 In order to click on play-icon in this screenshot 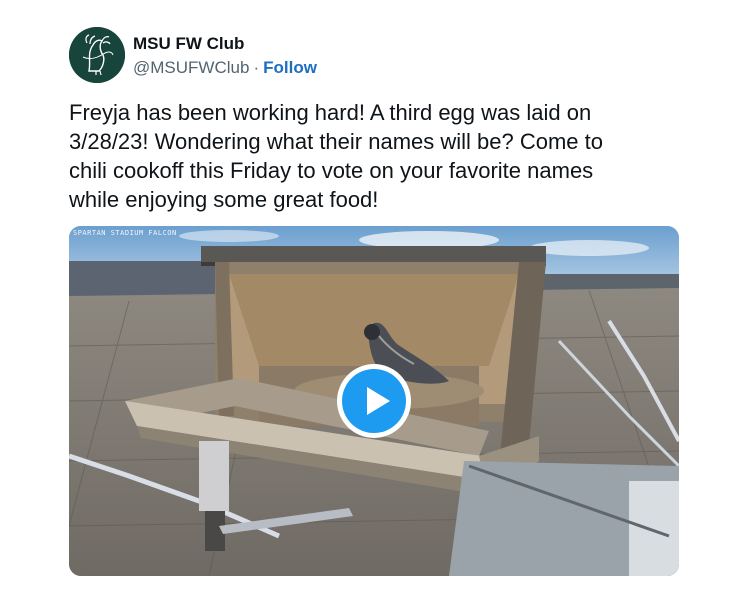, I will do `click(378, 401)`.